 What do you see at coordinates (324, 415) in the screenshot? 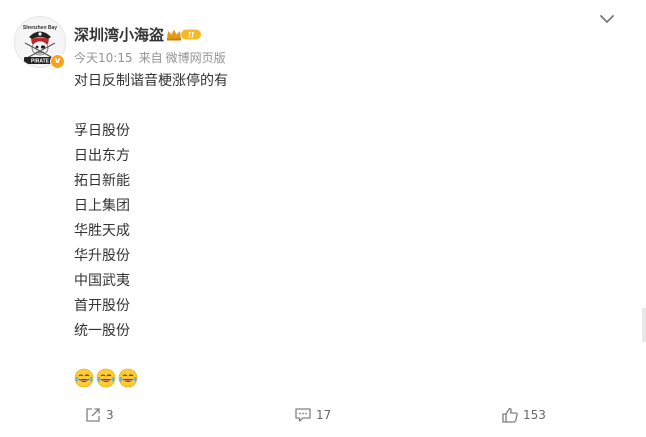
I see `comment-count: 17` at bounding box center [324, 415].